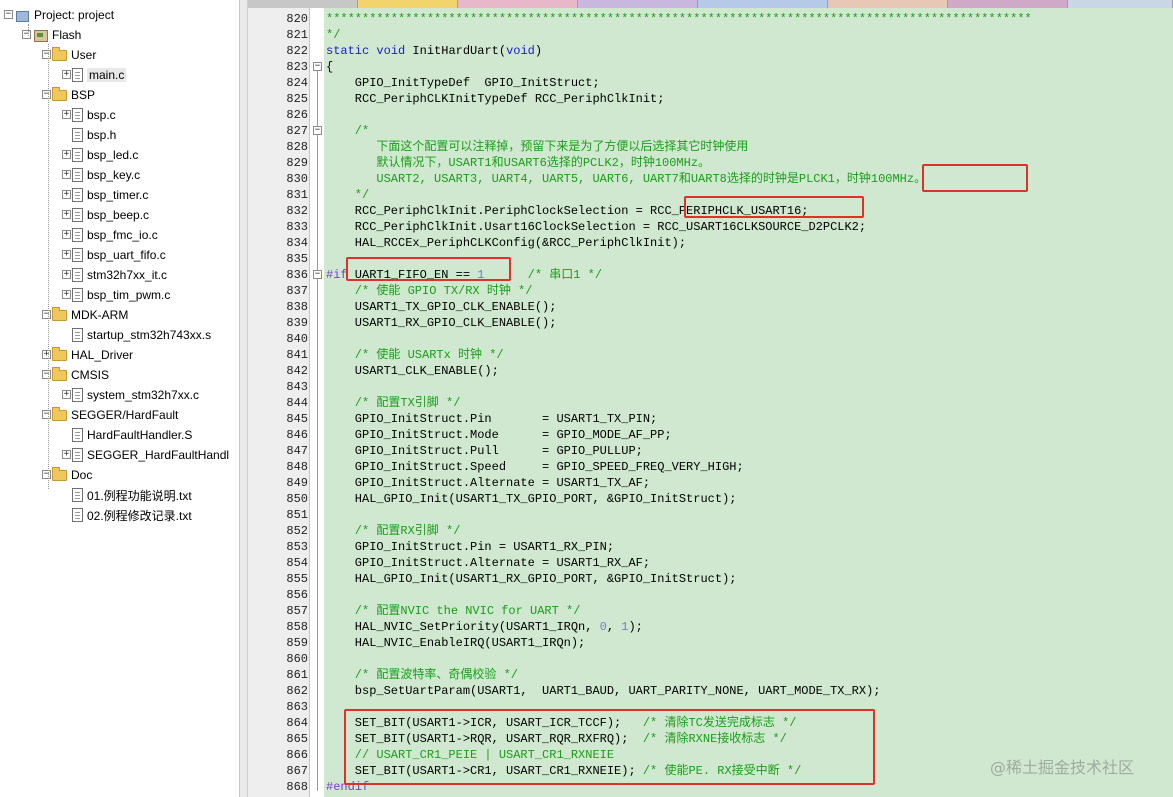 Image resolution: width=1173 pixels, height=797 pixels. I want to click on tree-target-flash: Flash, so click(56, 35).